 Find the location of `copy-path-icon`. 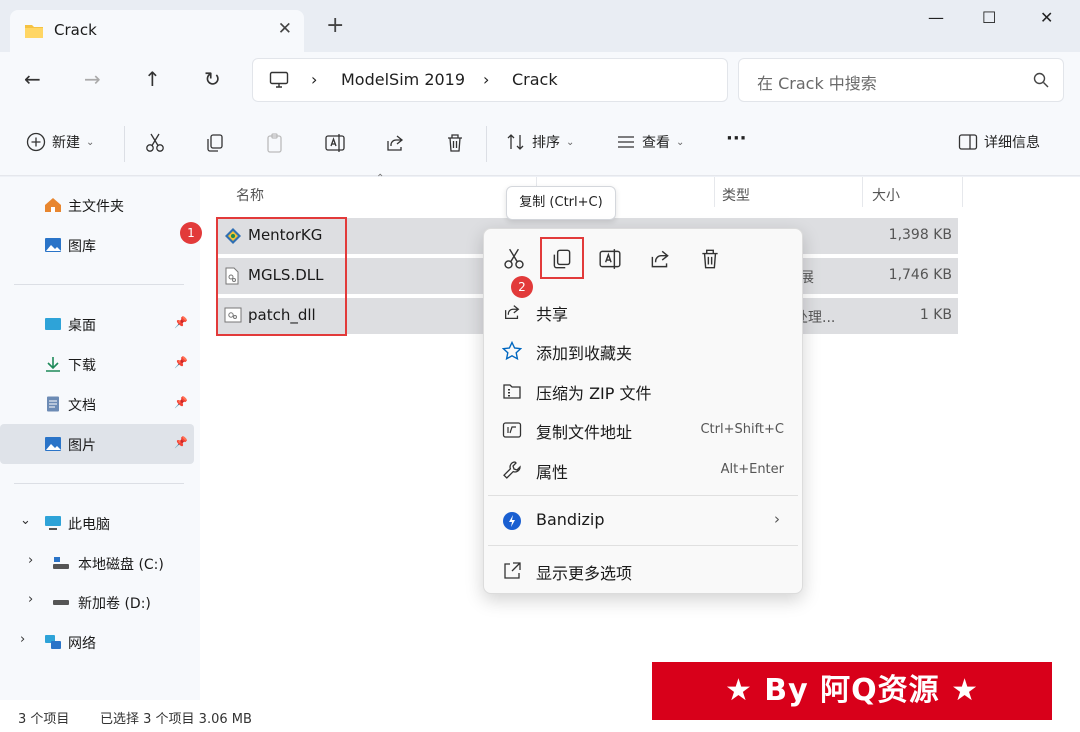

copy-path-icon is located at coordinates (512, 430).